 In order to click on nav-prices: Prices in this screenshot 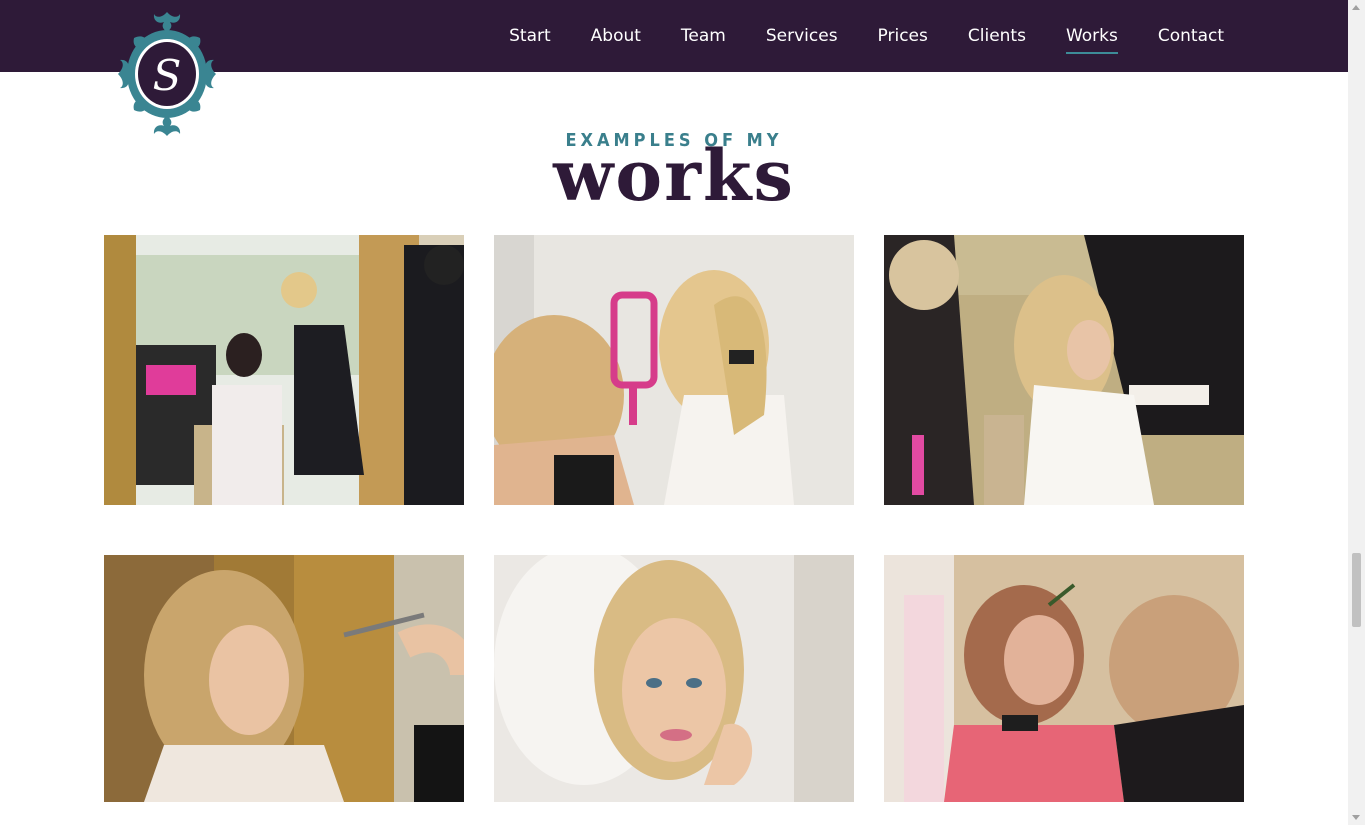, I will do `click(903, 36)`.